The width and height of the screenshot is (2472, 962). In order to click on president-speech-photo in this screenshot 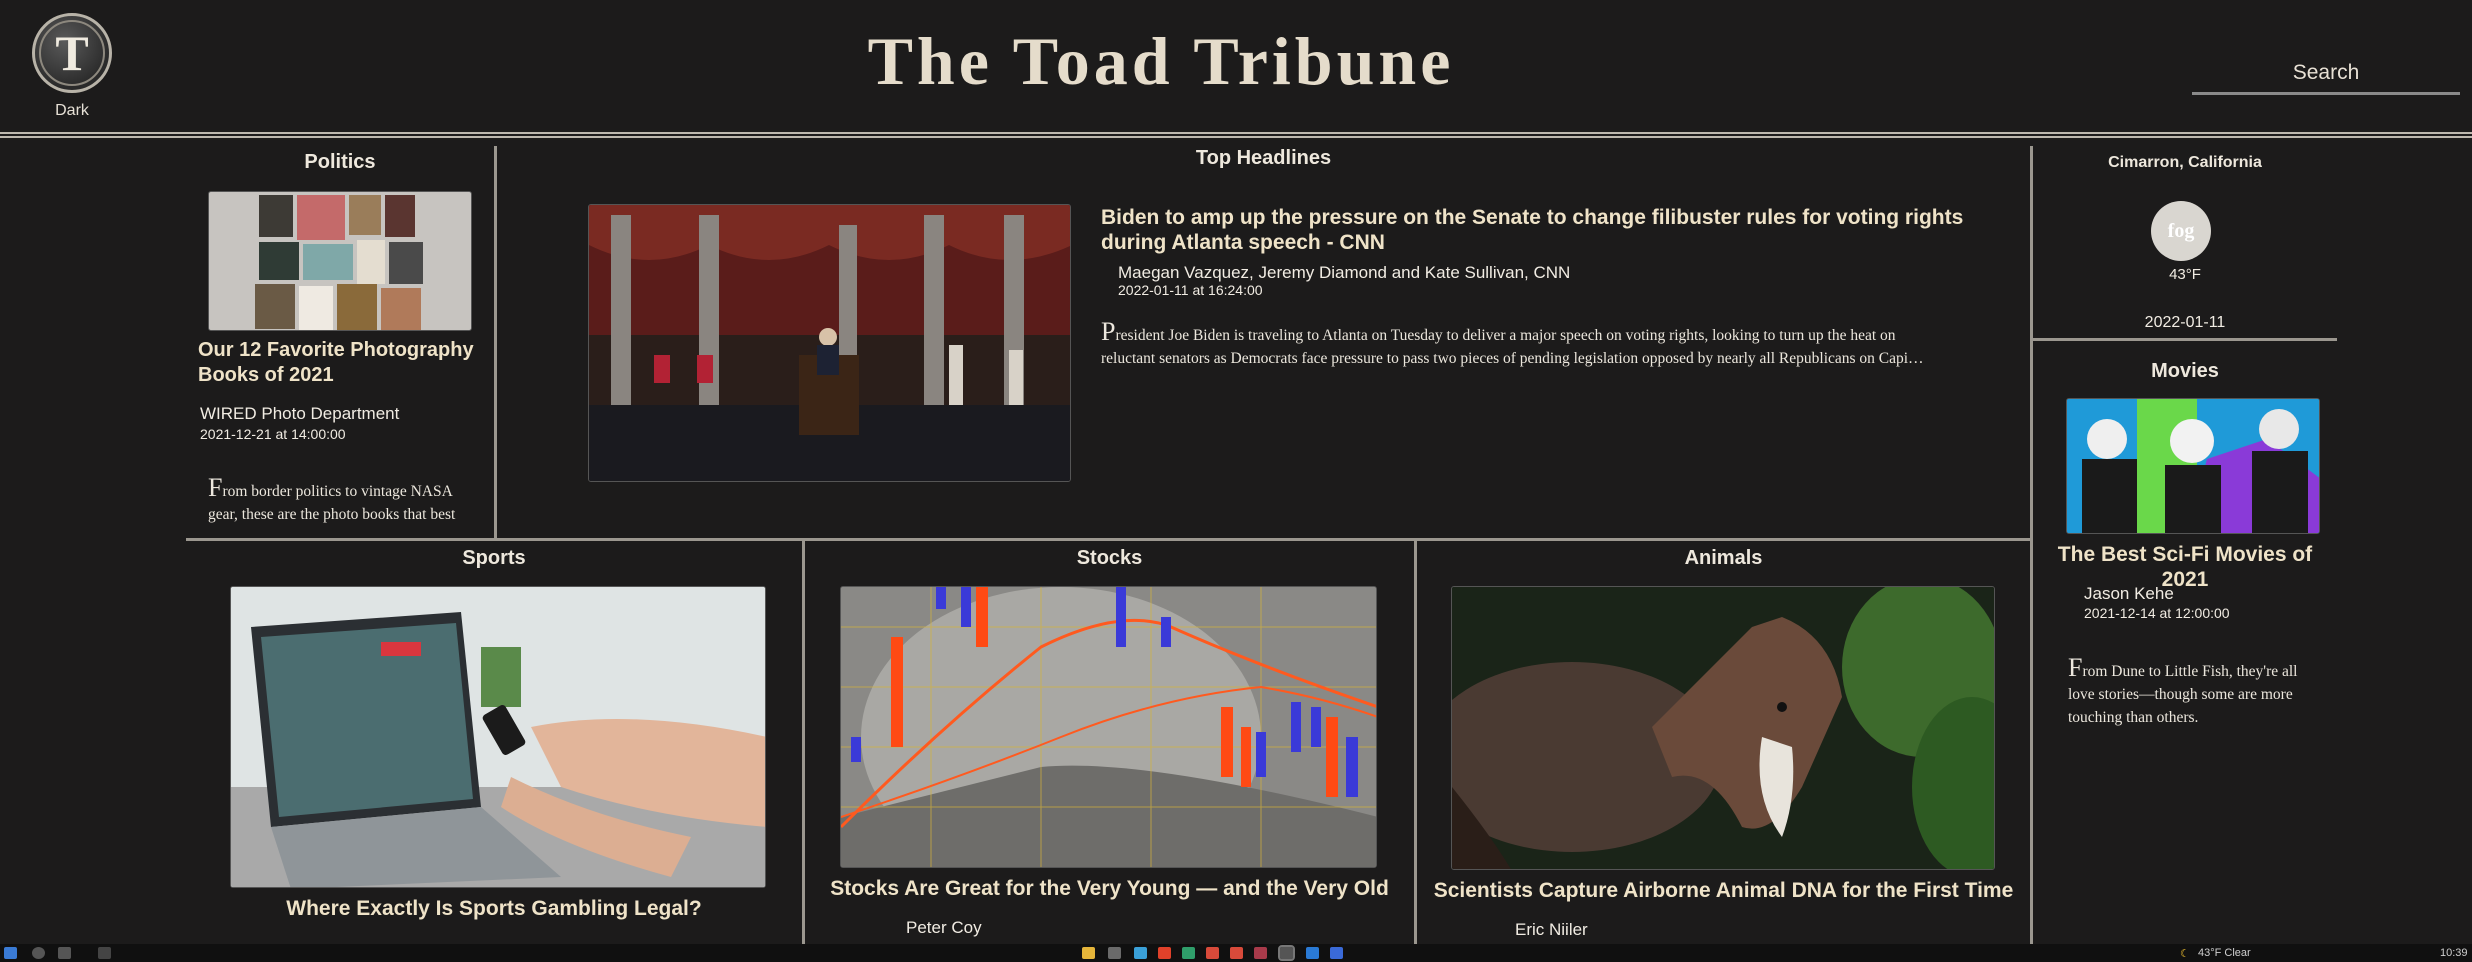, I will do `click(829, 343)`.